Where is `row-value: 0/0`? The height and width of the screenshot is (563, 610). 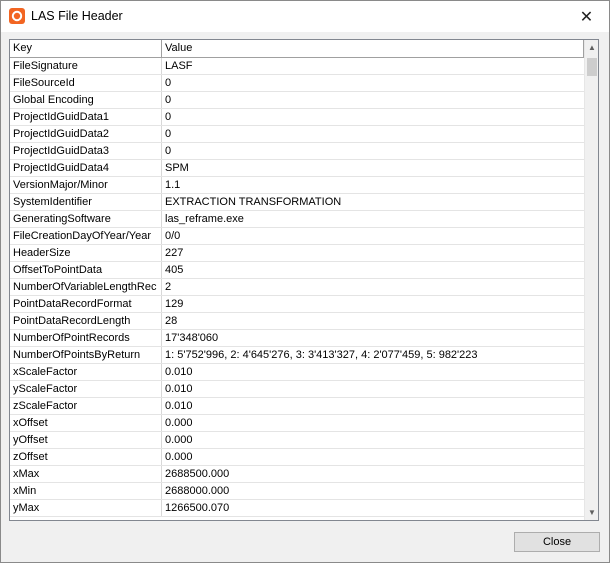 row-value: 0/0 is located at coordinates (173, 236).